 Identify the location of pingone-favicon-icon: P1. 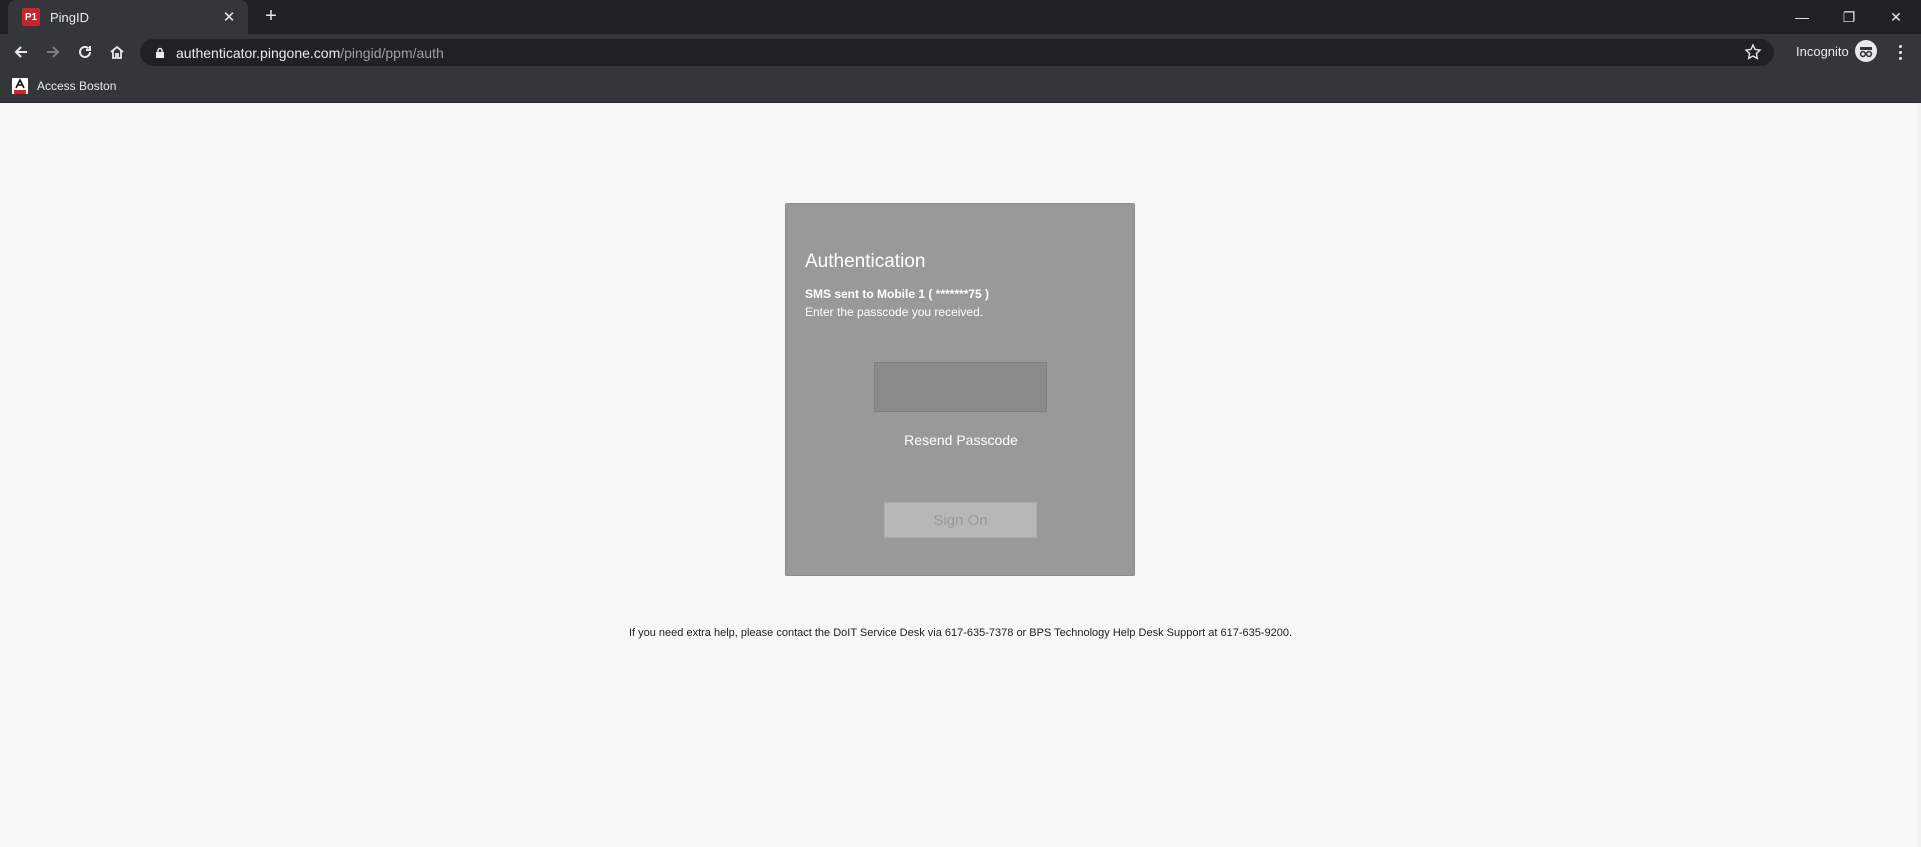
(31, 17).